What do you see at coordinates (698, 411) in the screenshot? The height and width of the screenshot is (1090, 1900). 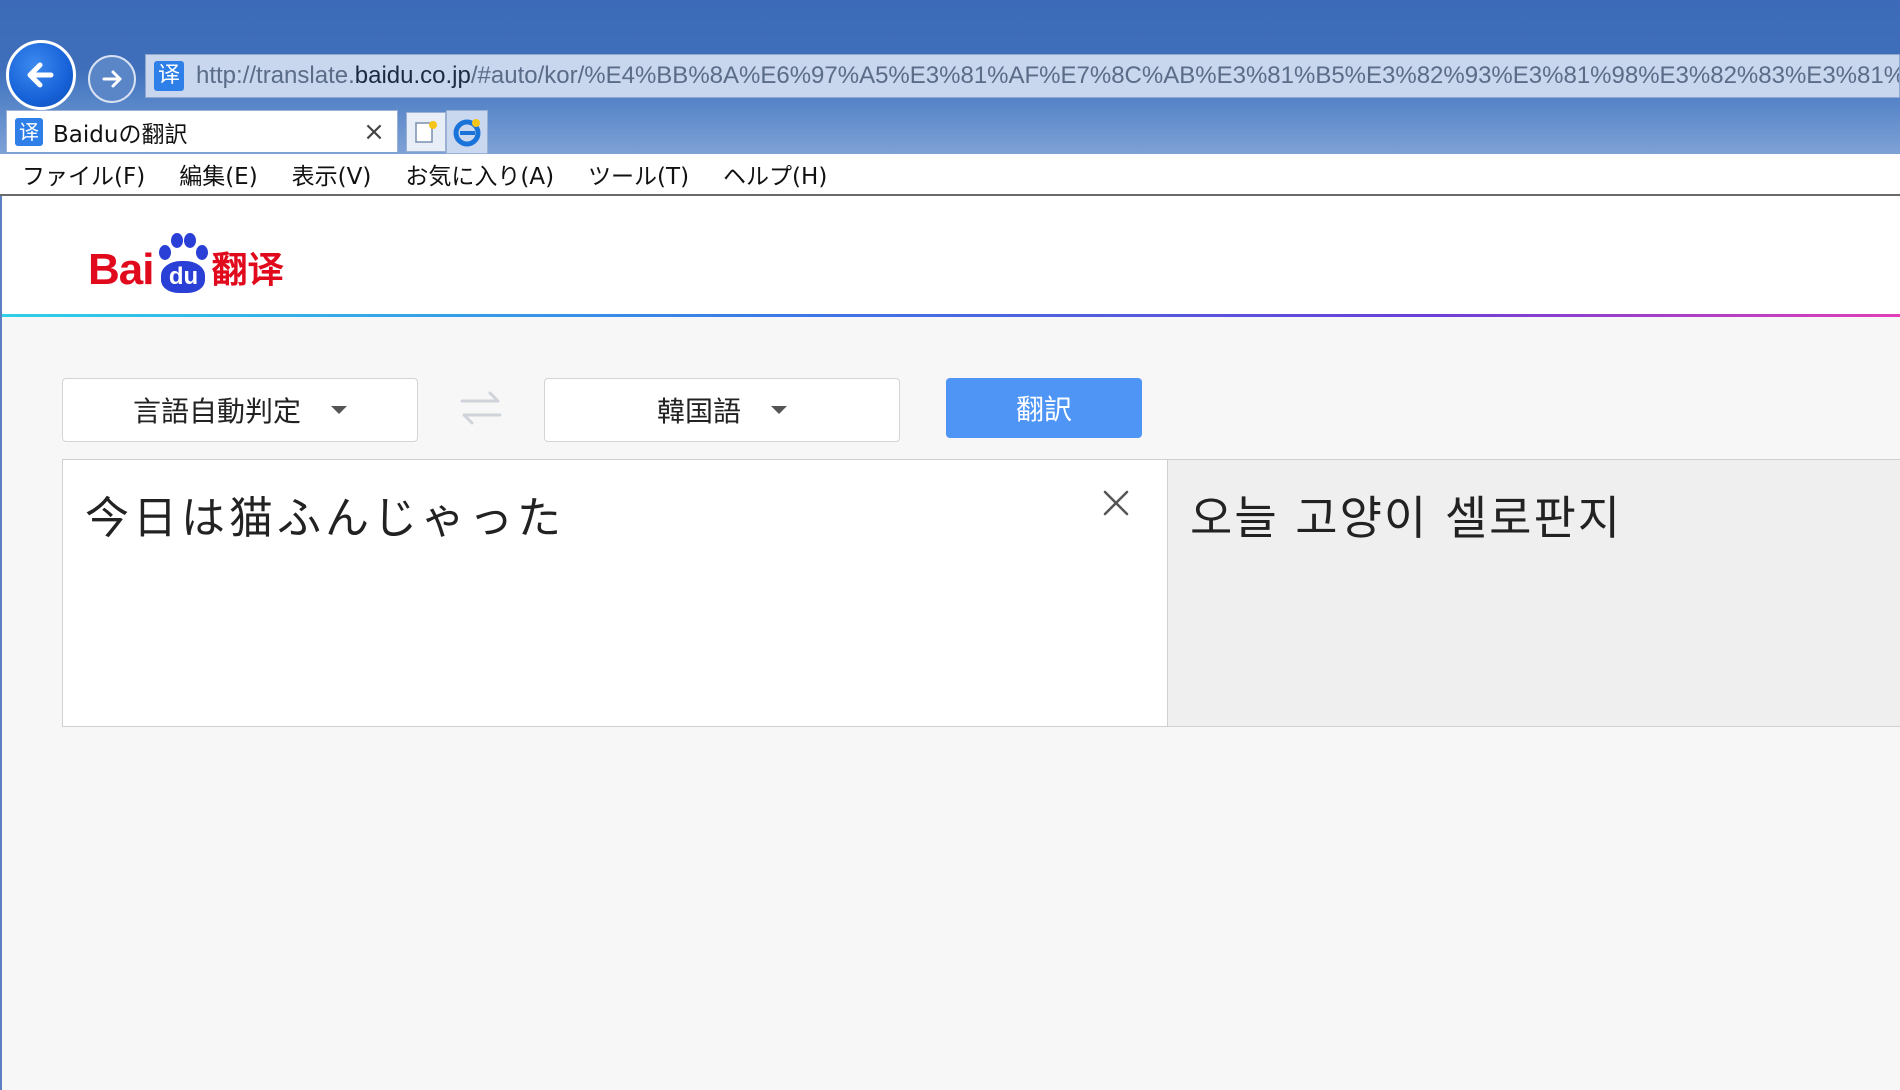 I see `target-language-label: 韓国語` at bounding box center [698, 411].